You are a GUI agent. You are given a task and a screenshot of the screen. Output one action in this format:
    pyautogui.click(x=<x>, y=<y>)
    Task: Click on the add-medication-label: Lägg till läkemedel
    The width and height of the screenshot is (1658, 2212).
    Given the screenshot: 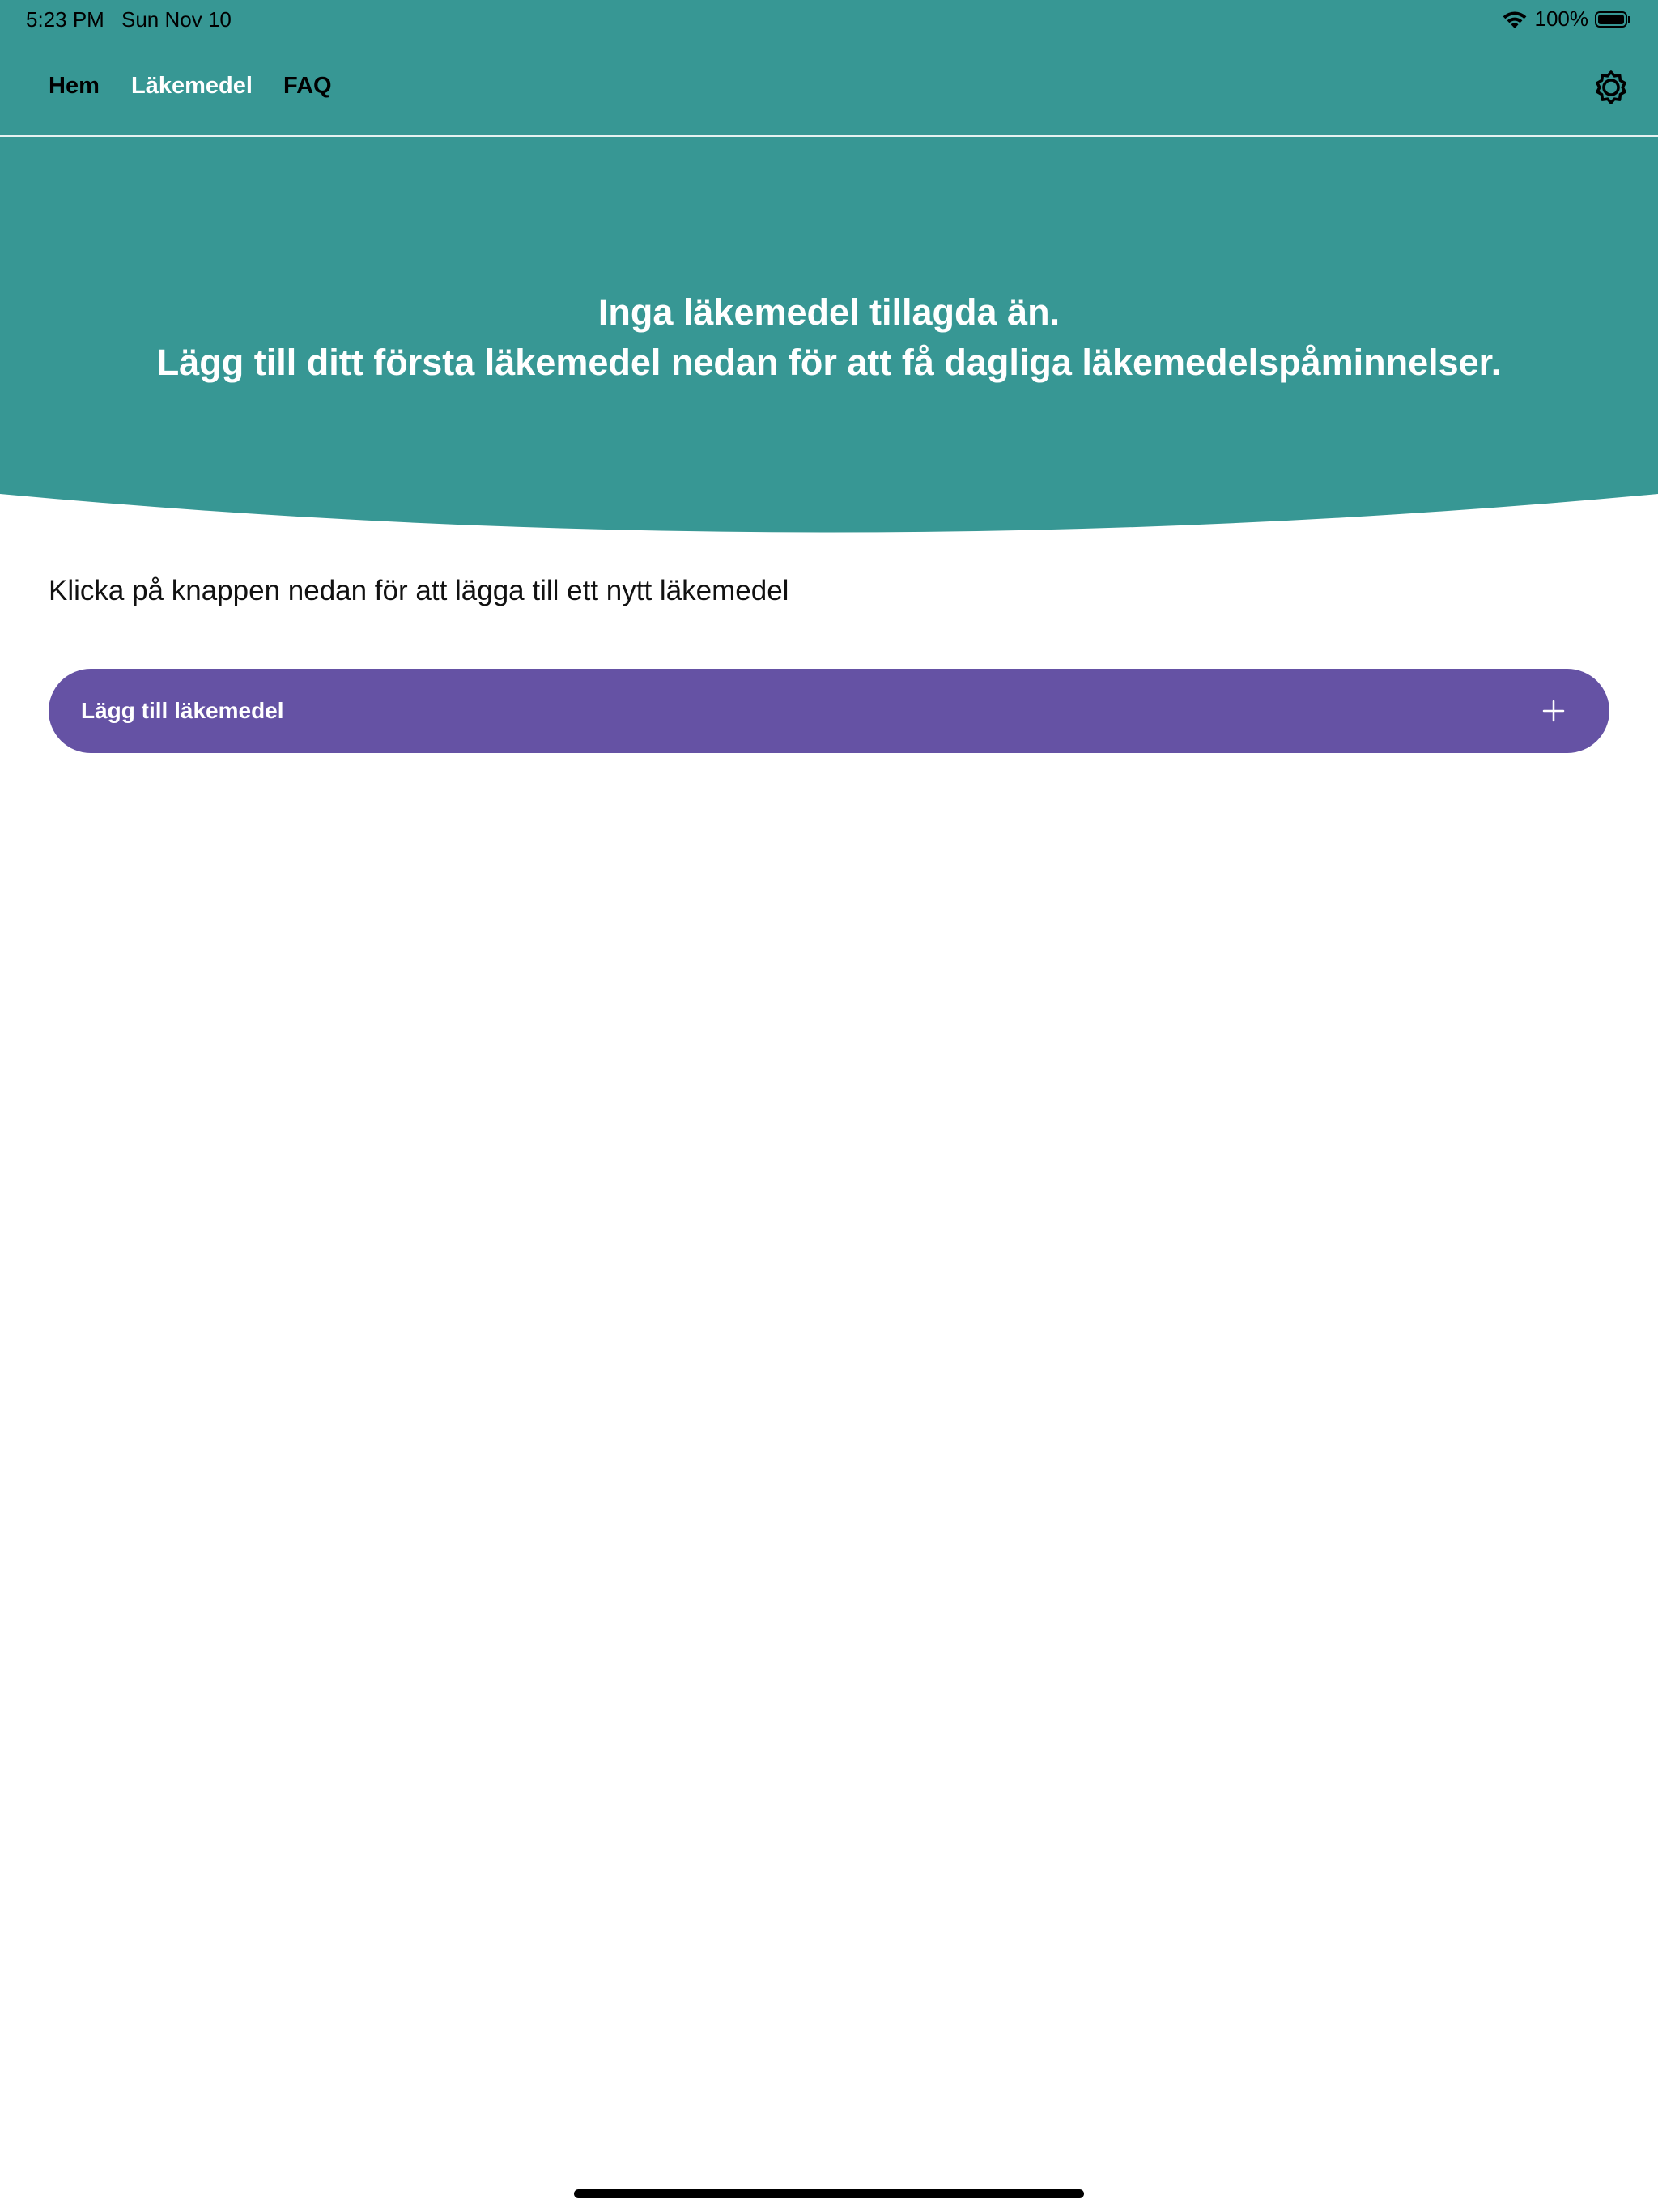 What is the action you would take?
    pyautogui.click(x=182, y=711)
    